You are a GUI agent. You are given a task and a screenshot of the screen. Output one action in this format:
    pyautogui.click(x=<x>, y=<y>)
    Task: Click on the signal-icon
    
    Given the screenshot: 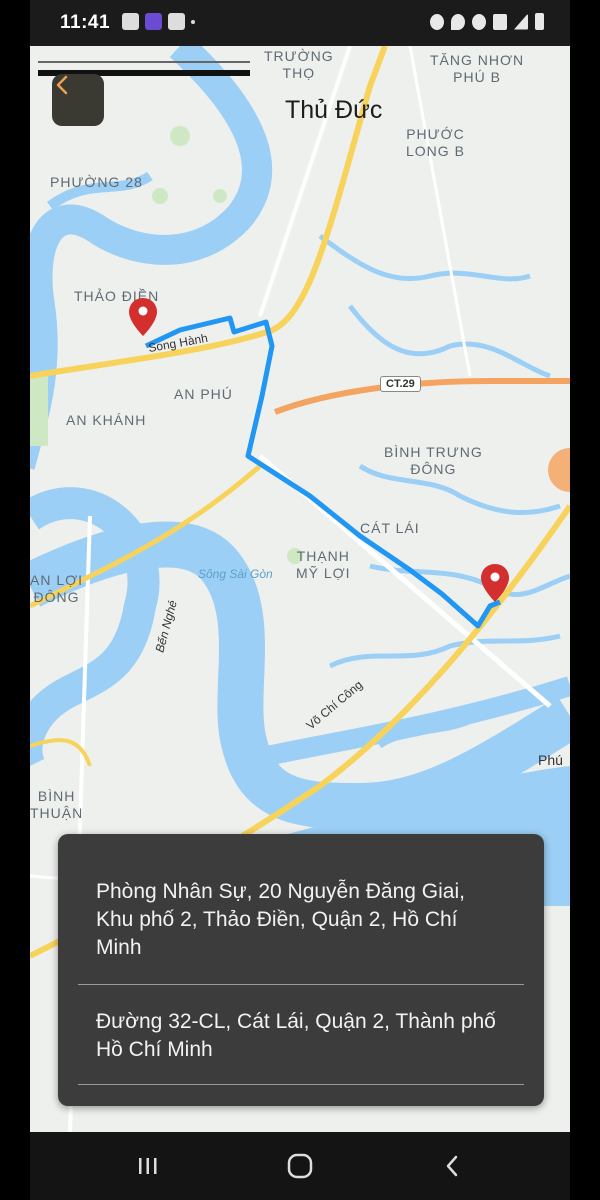 What is the action you would take?
    pyautogui.click(x=521, y=21)
    